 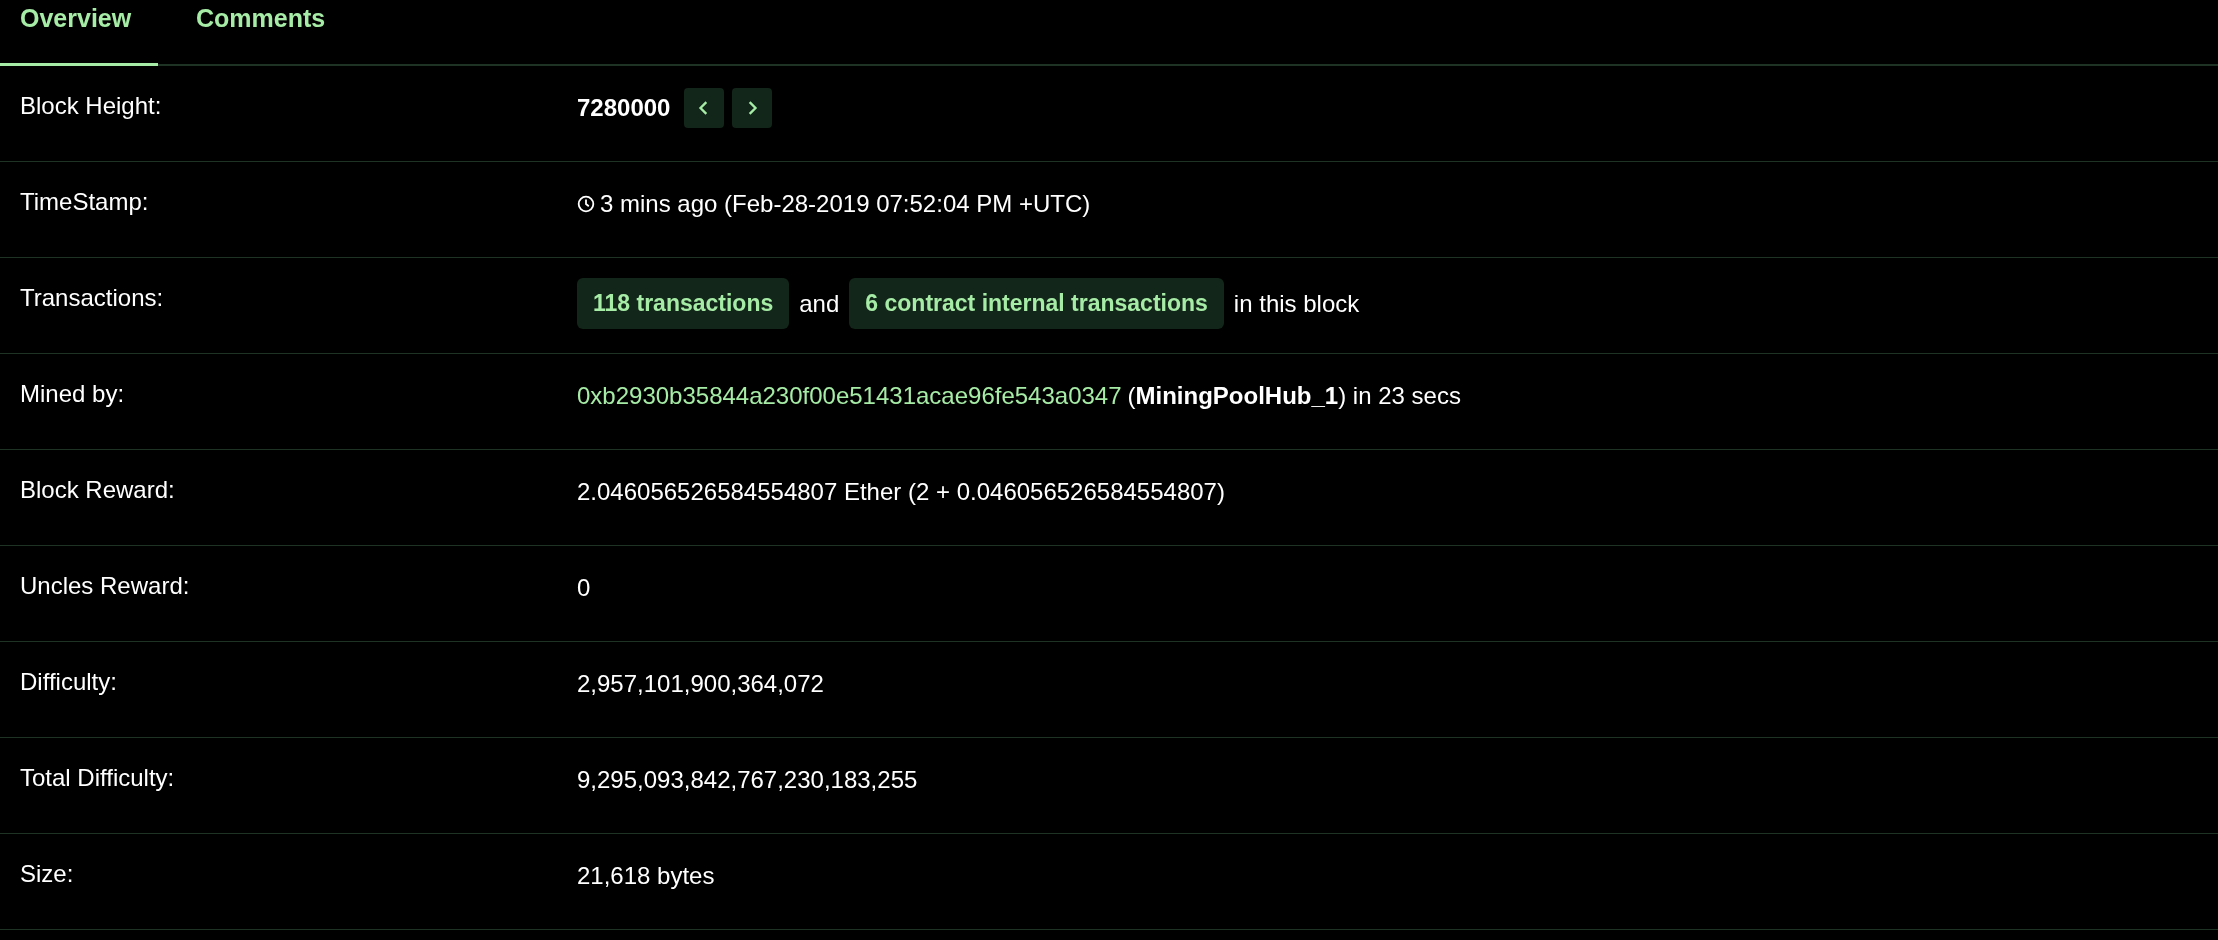 What do you see at coordinates (1296, 303) in the screenshot?
I see `suffix-text: in this block` at bounding box center [1296, 303].